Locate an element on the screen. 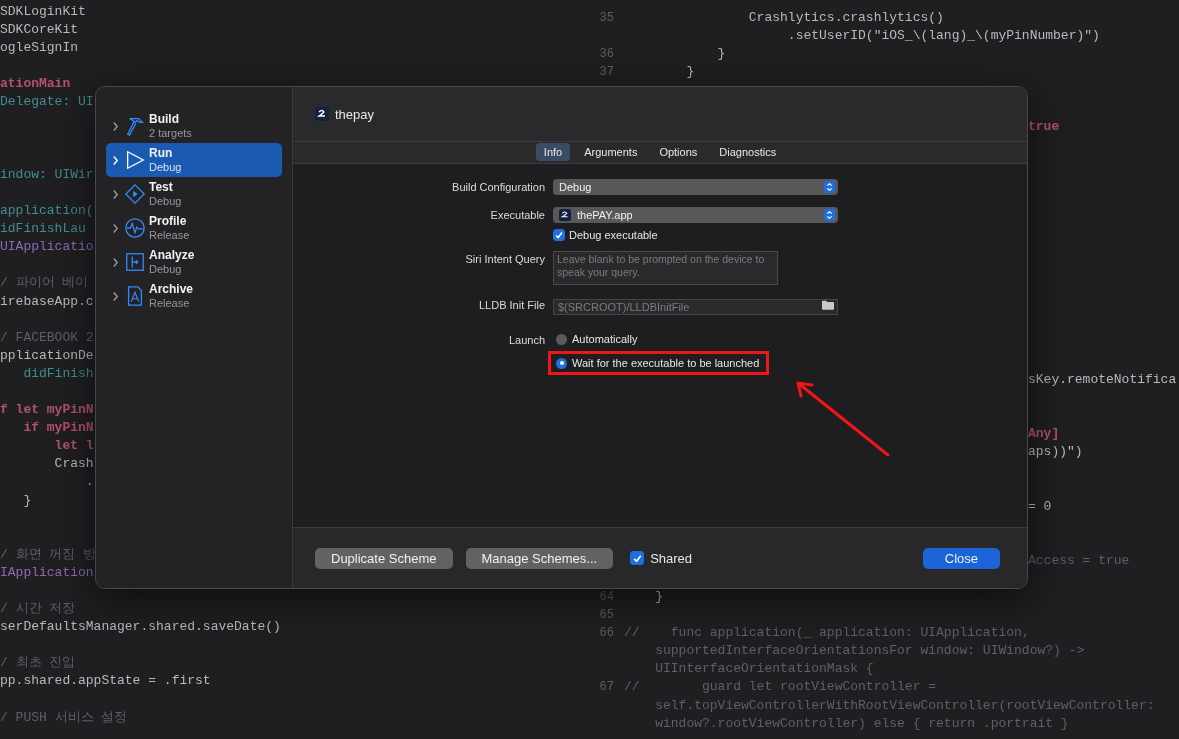 This screenshot has height=739, width=1179. waveform-icon is located at coordinates (135, 228).